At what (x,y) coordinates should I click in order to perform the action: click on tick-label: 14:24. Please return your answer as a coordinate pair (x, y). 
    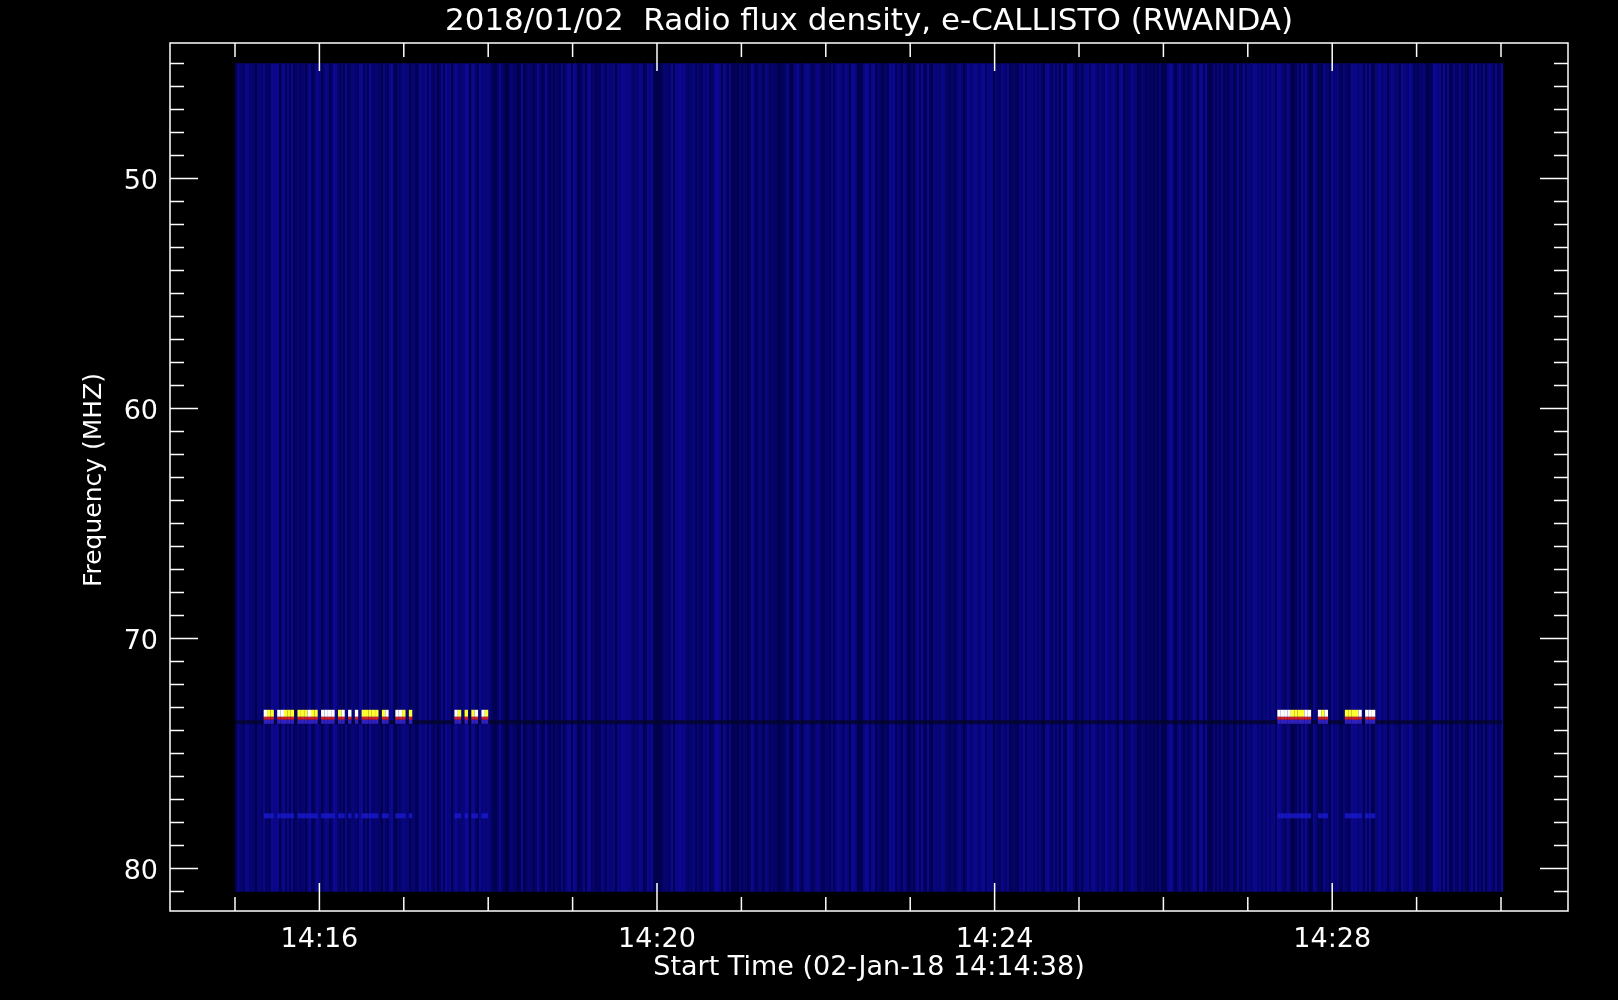
    Looking at the image, I should click on (994, 937).